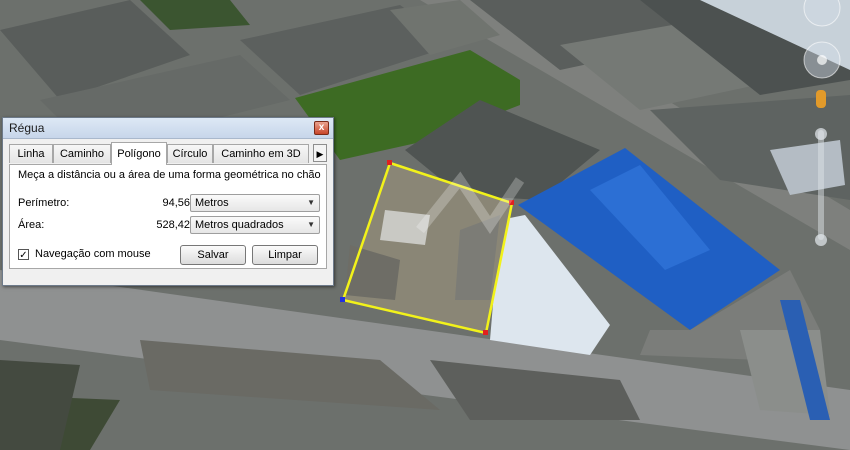 This screenshot has width=850, height=450. What do you see at coordinates (285, 255) in the screenshot?
I see `clear-button: Limpar` at bounding box center [285, 255].